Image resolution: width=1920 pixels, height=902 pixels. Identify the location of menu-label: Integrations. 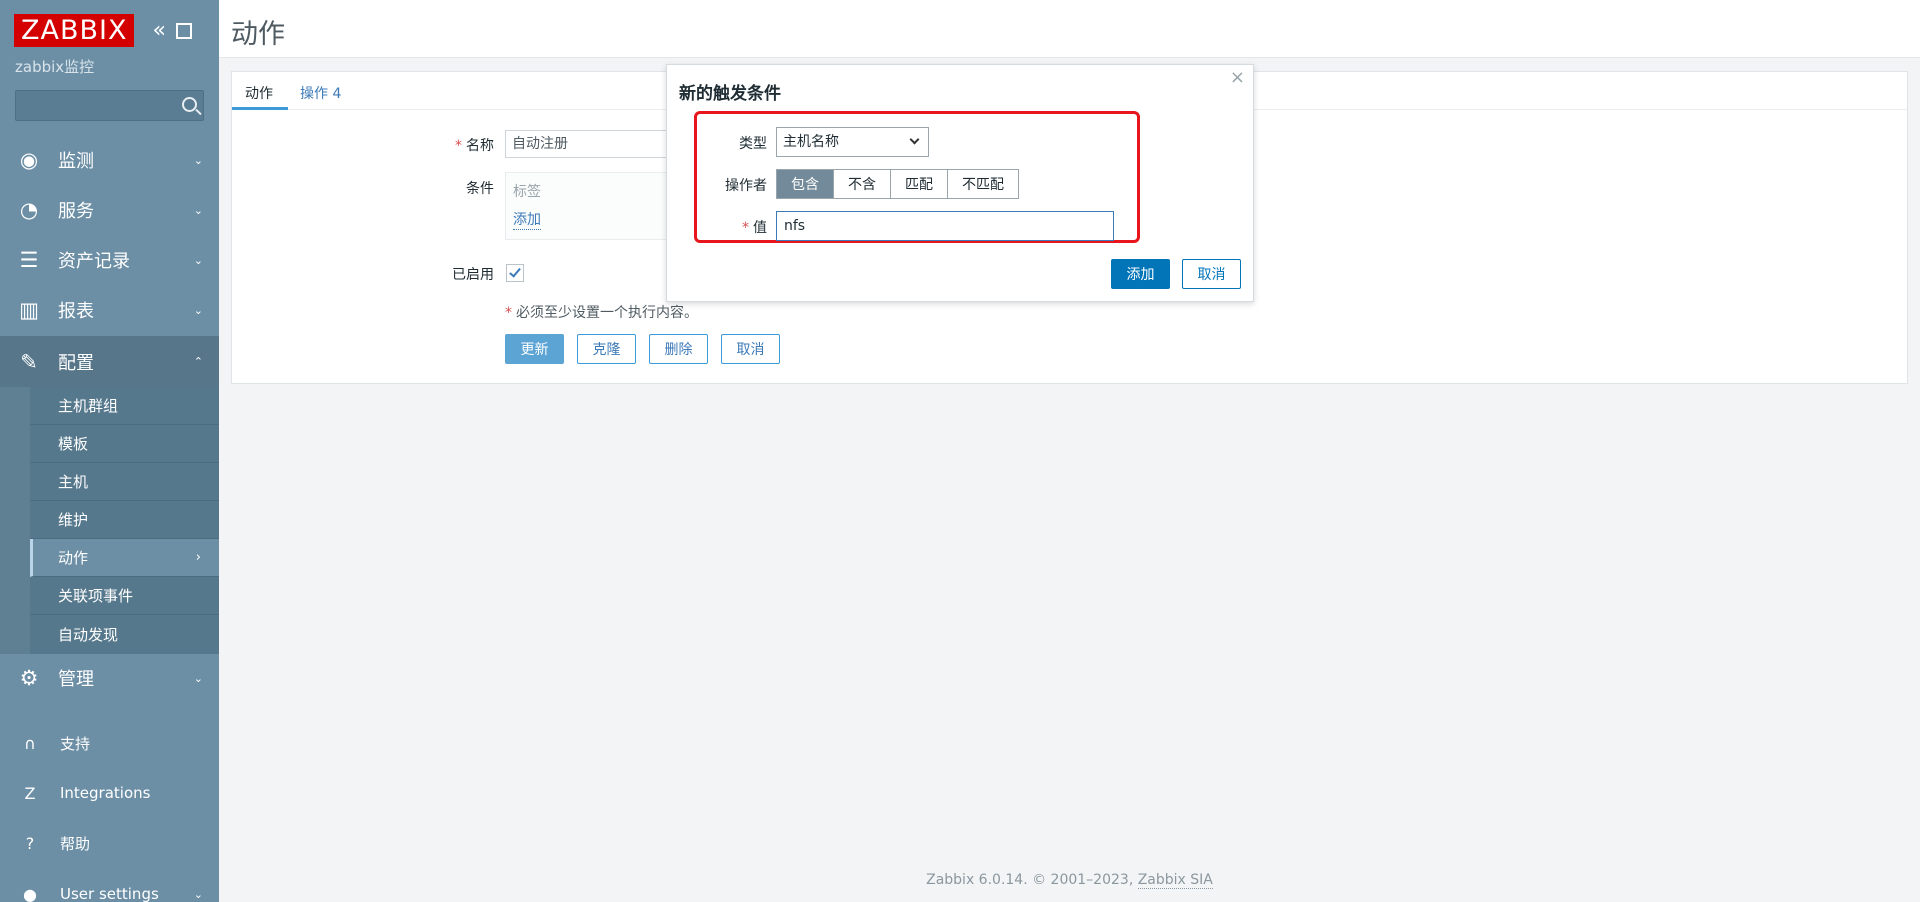
(105, 793).